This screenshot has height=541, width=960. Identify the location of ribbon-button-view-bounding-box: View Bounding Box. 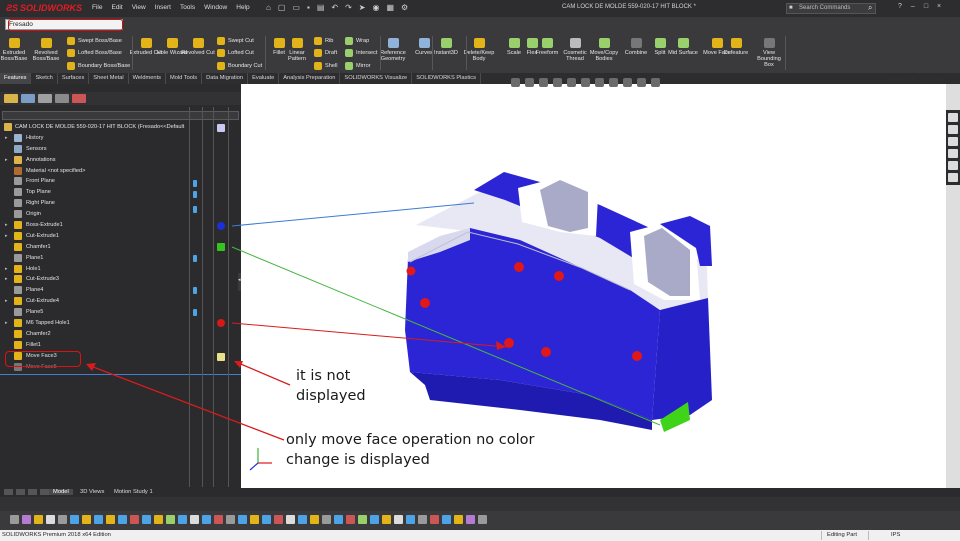
(769, 53).